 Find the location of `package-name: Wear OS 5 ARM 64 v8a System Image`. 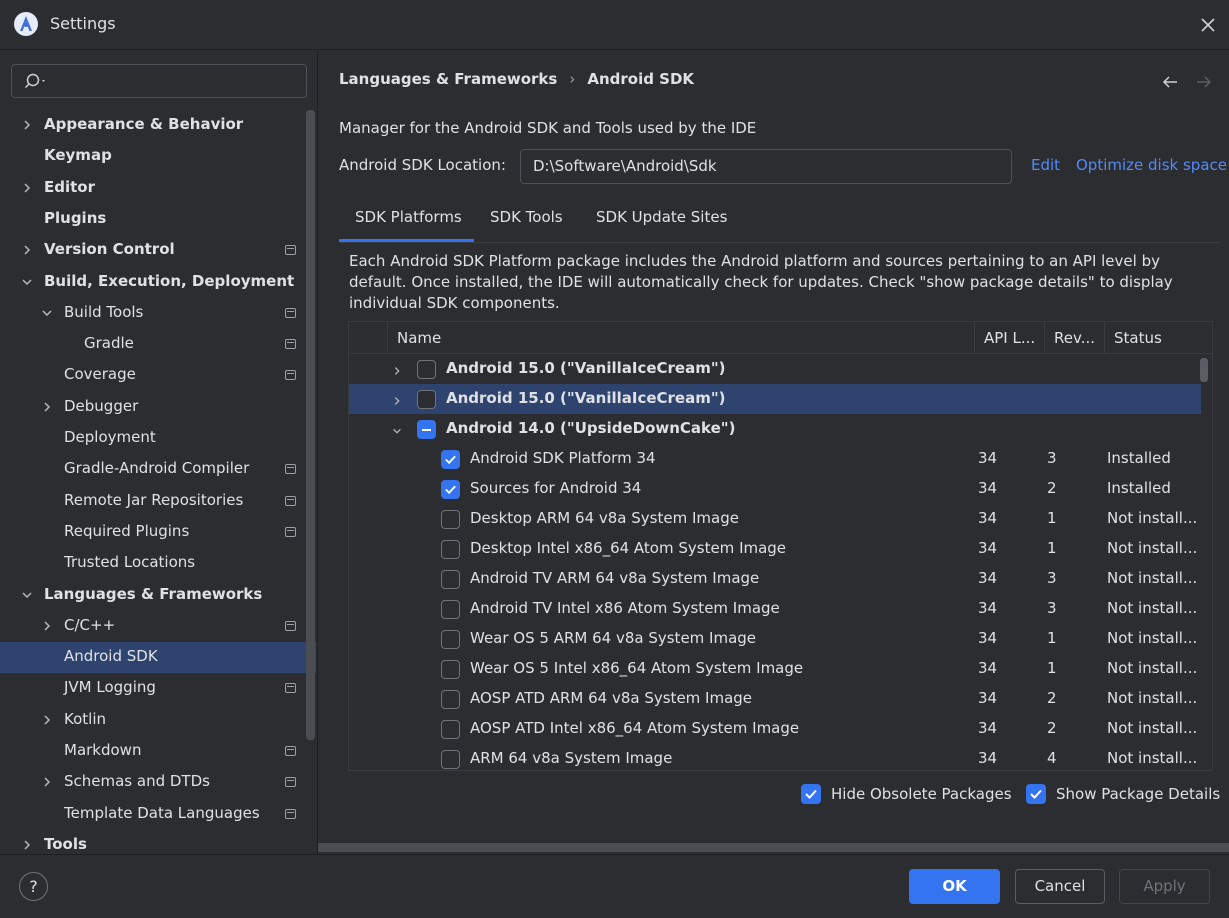

package-name: Wear OS 5 ARM 64 v8a System Image is located at coordinates (613, 638).